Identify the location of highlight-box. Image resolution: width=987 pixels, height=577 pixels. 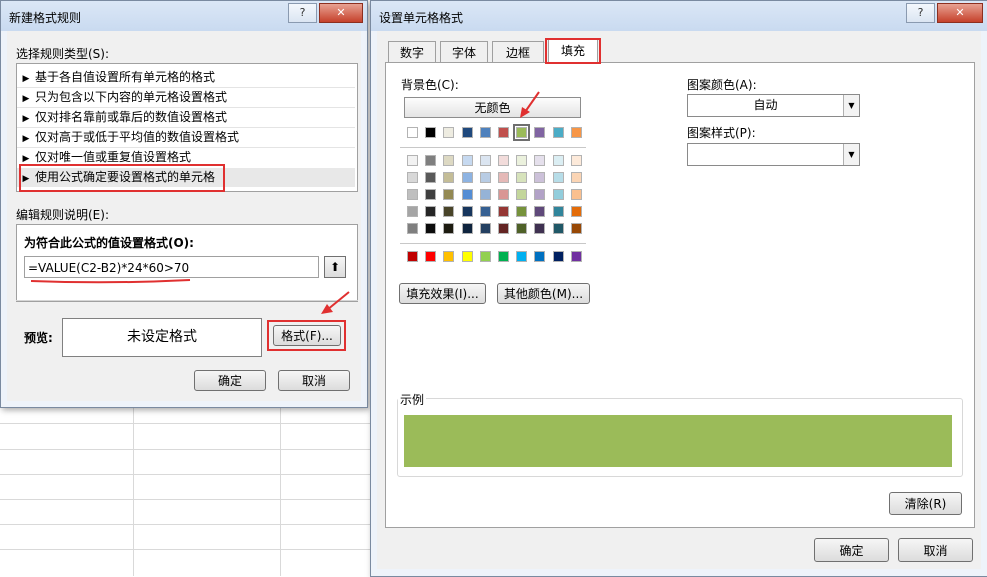
(306, 335).